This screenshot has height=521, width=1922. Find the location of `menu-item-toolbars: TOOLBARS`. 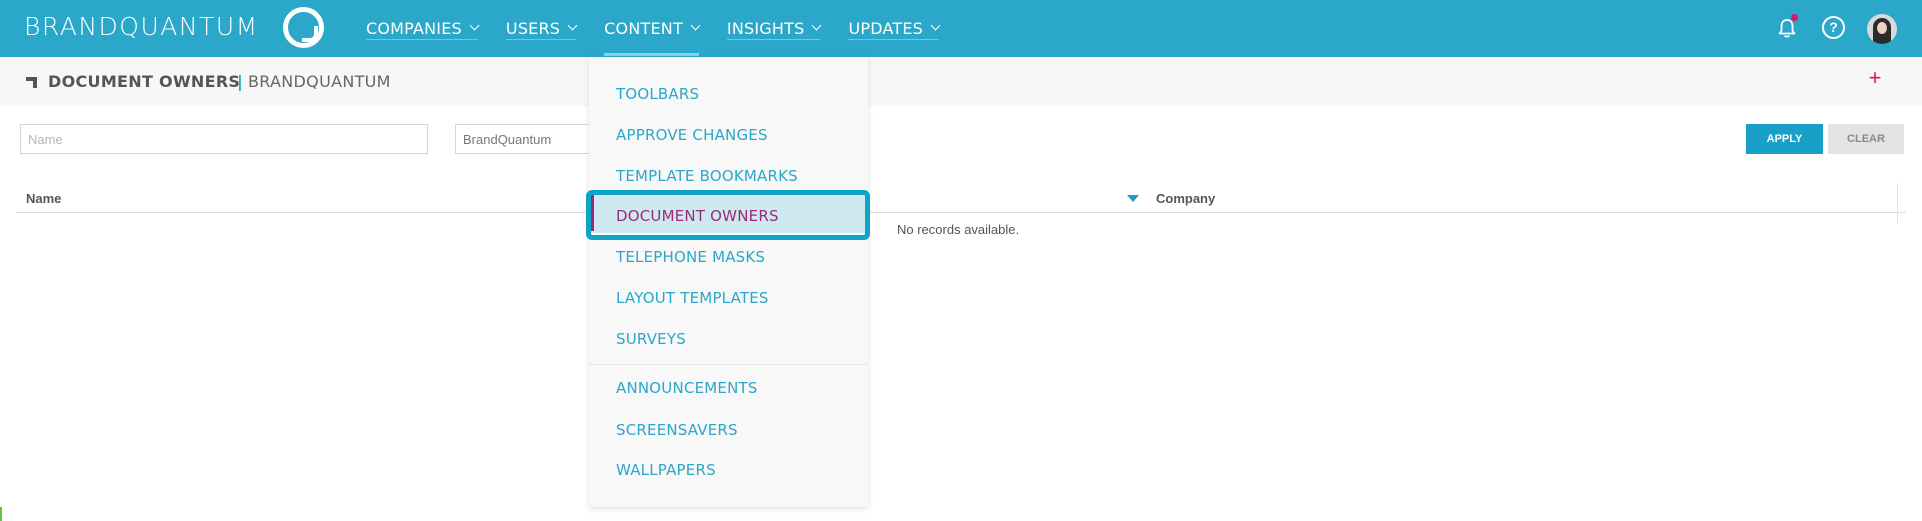

menu-item-toolbars: TOOLBARS is located at coordinates (657, 94).